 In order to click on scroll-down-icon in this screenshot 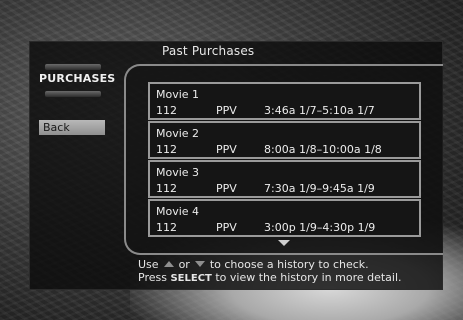, I will do `click(284, 243)`.